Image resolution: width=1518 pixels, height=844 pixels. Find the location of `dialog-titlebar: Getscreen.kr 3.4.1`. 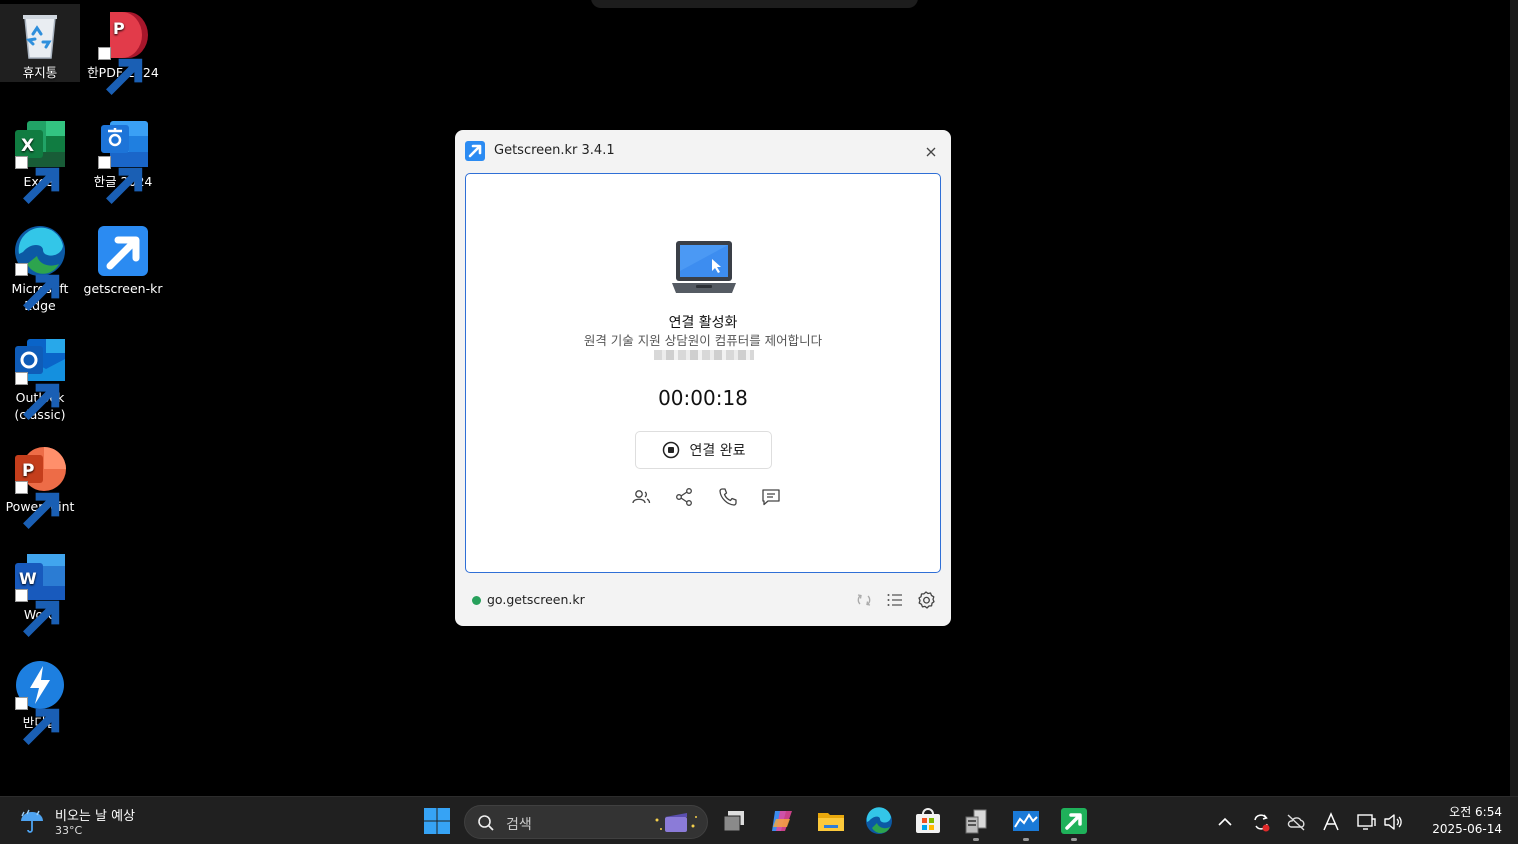

dialog-titlebar: Getscreen.kr 3.4.1 is located at coordinates (703, 151).